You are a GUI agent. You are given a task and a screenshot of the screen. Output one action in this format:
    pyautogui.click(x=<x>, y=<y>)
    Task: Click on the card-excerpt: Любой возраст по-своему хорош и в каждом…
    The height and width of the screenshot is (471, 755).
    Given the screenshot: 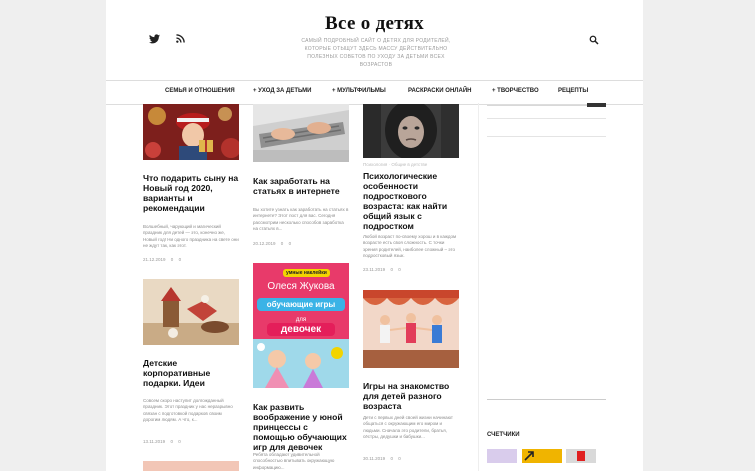 What is the action you would take?
    pyautogui.click(x=410, y=246)
    